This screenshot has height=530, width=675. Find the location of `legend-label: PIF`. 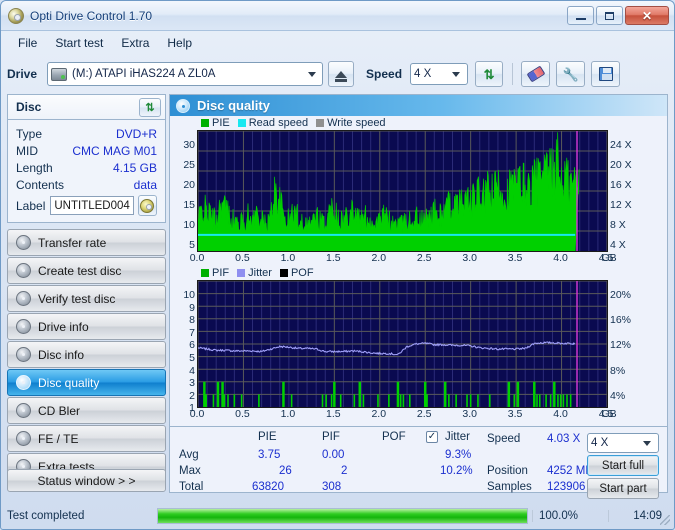

legend-label: PIF is located at coordinates (221, 273).